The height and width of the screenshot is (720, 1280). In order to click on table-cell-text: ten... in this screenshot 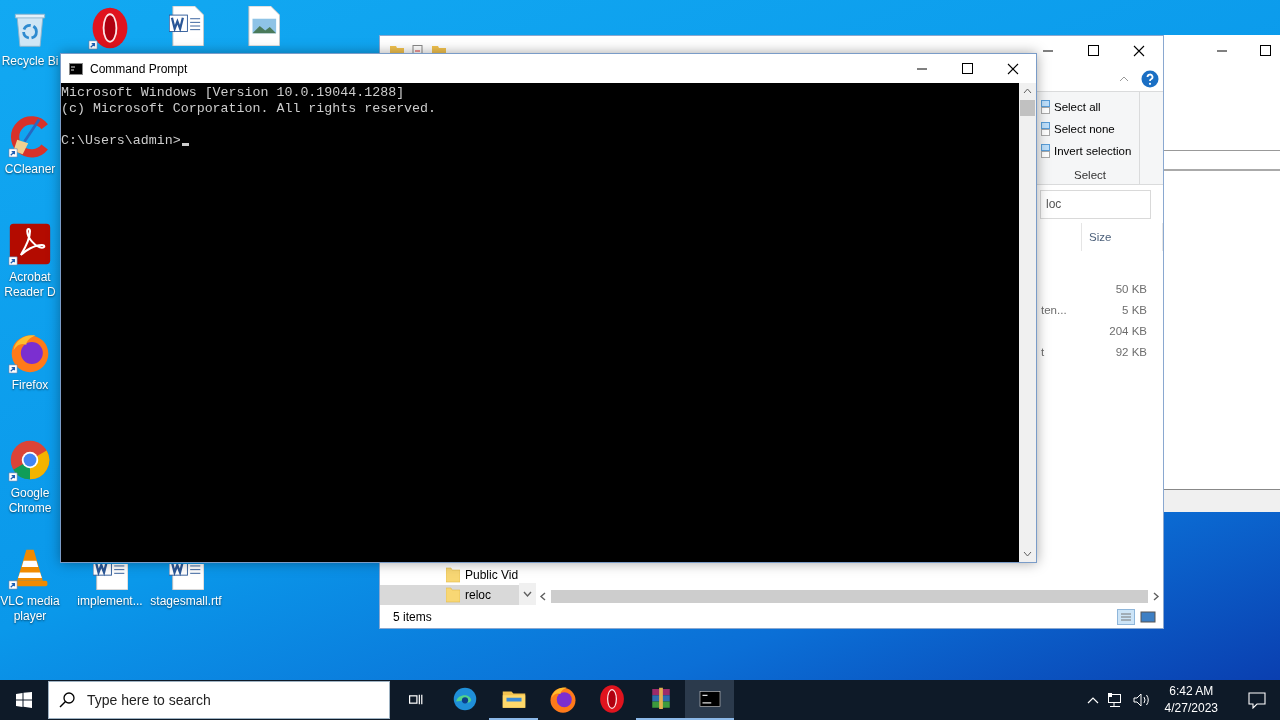, I will do `click(1054, 309)`.